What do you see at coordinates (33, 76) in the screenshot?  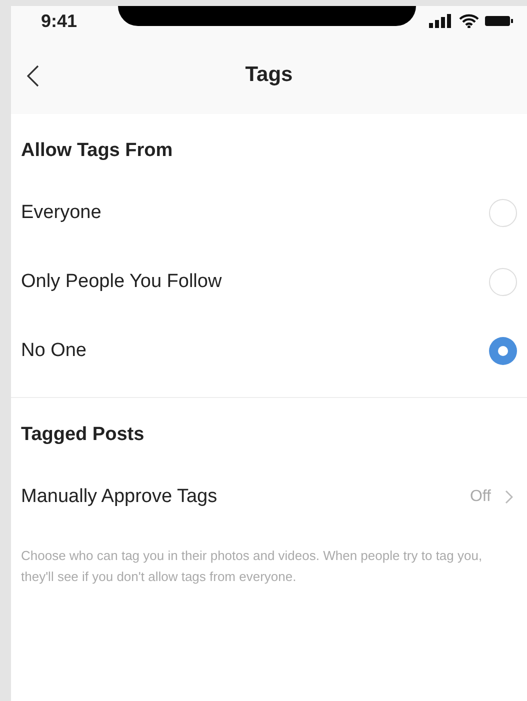 I see `back-button` at bounding box center [33, 76].